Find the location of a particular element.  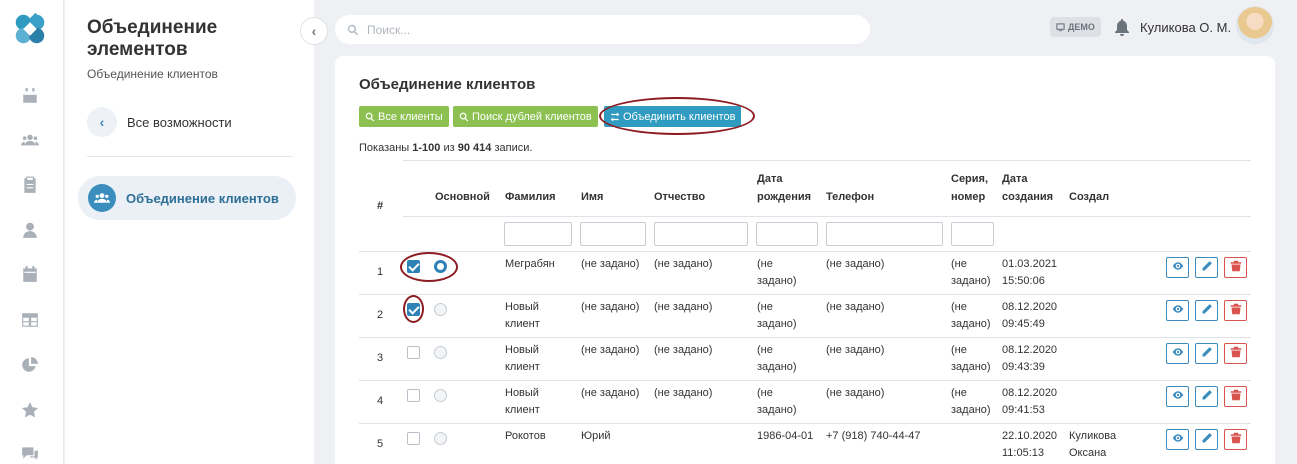

filter-series is located at coordinates (972, 234).